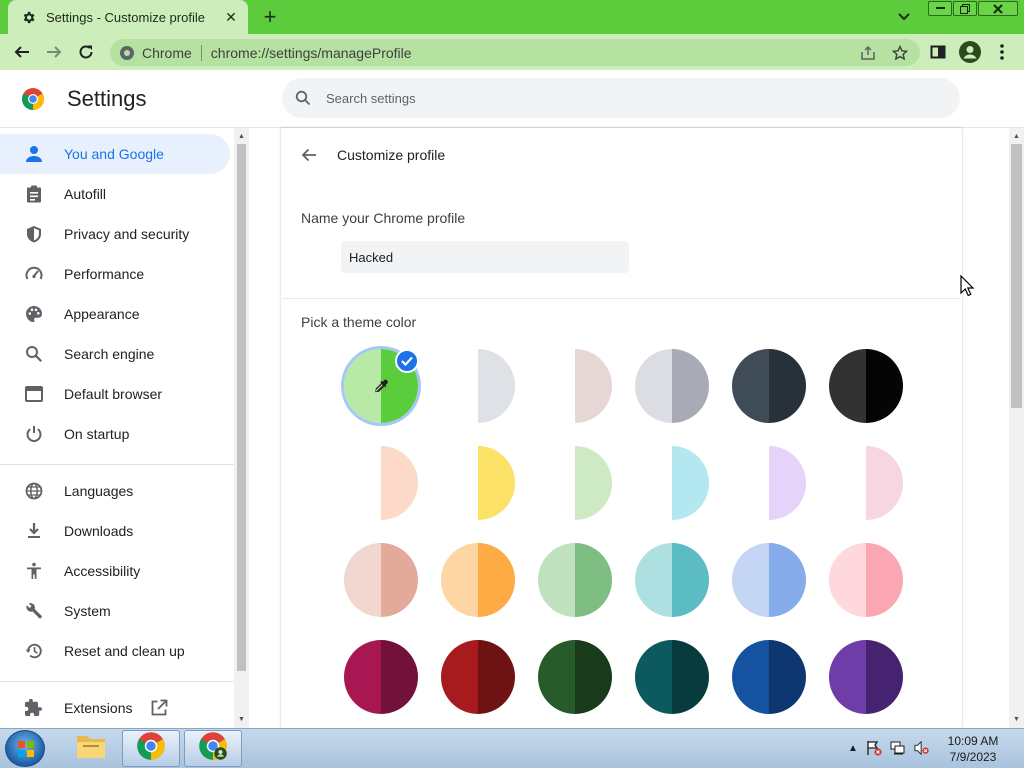 The width and height of the screenshot is (1024, 768). Describe the element at coordinates (303, 98) in the screenshot. I see `search-icon` at that location.